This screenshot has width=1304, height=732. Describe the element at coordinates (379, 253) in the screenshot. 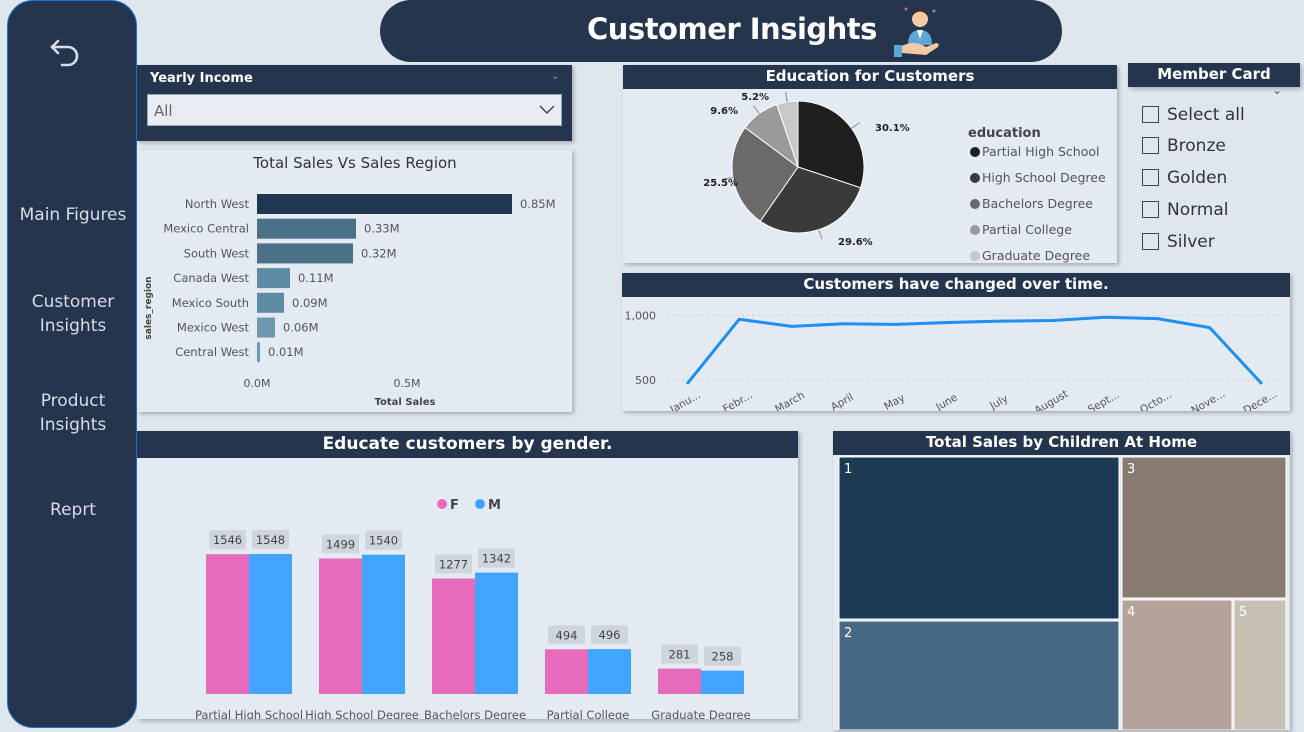

I see `data-label: 0.32M` at that location.